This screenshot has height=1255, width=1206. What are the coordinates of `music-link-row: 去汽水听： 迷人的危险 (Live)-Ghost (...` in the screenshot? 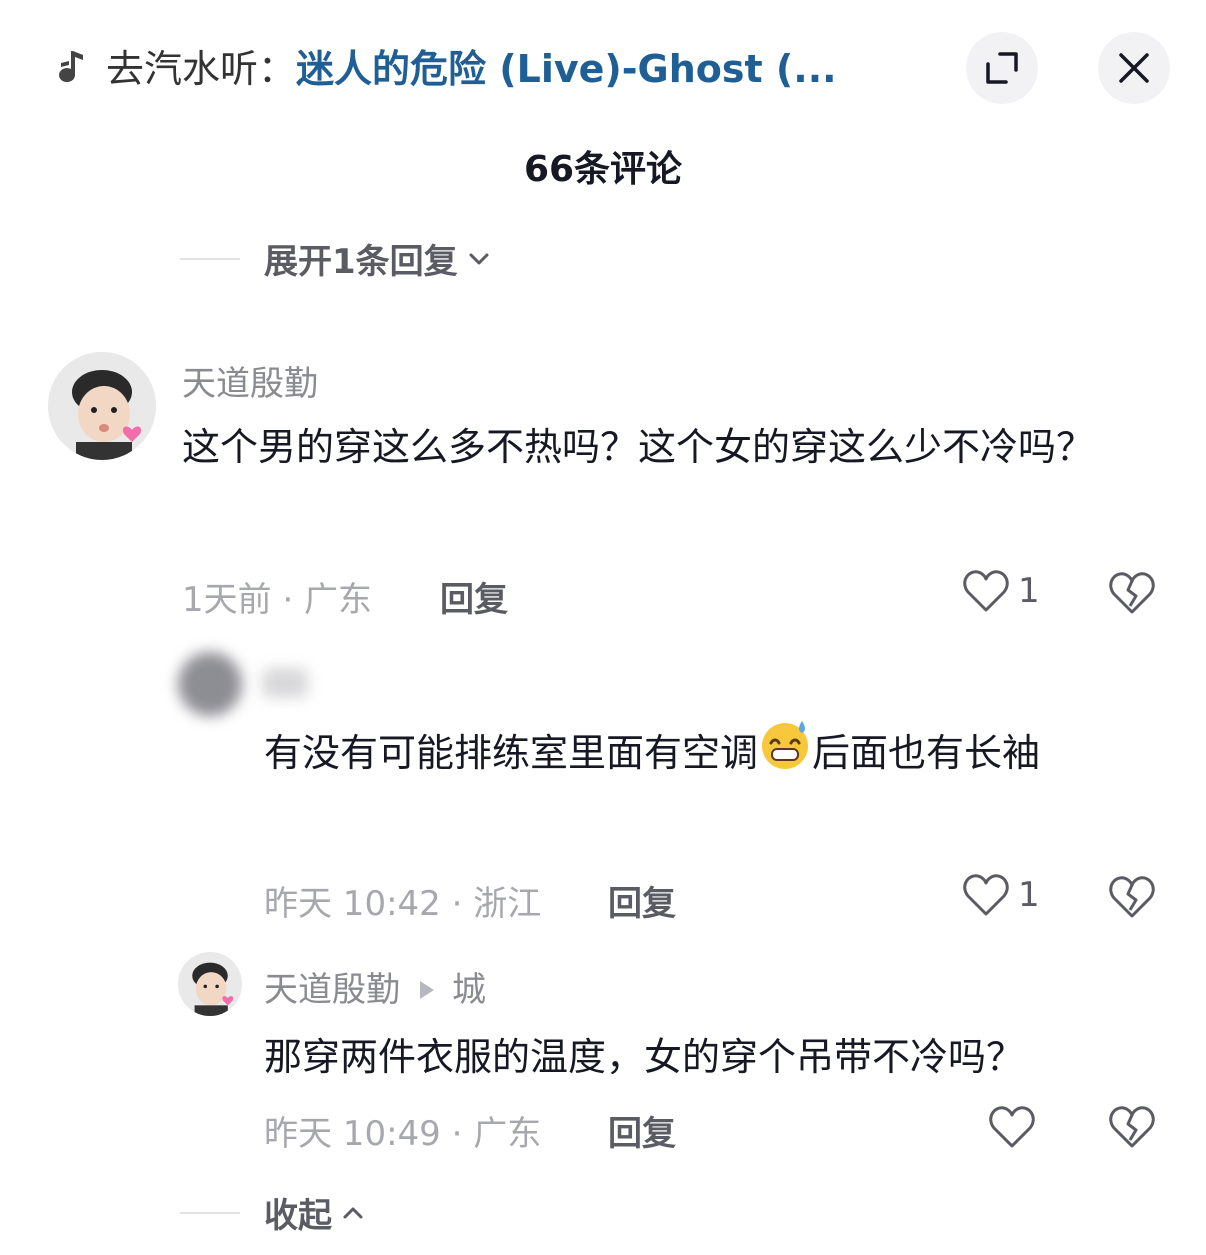 It's located at (482, 65).